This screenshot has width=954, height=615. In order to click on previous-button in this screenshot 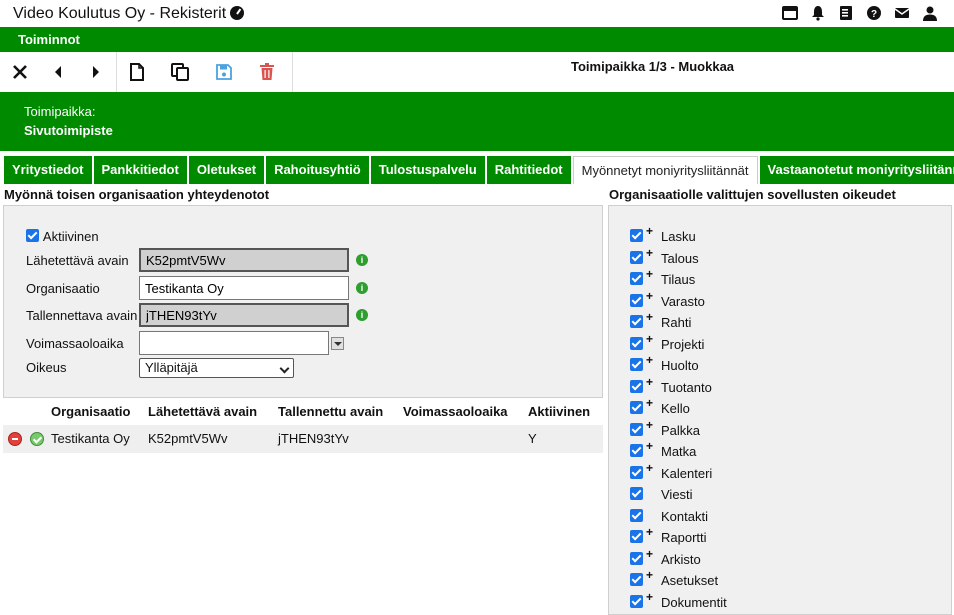, I will do `click(58, 72)`.